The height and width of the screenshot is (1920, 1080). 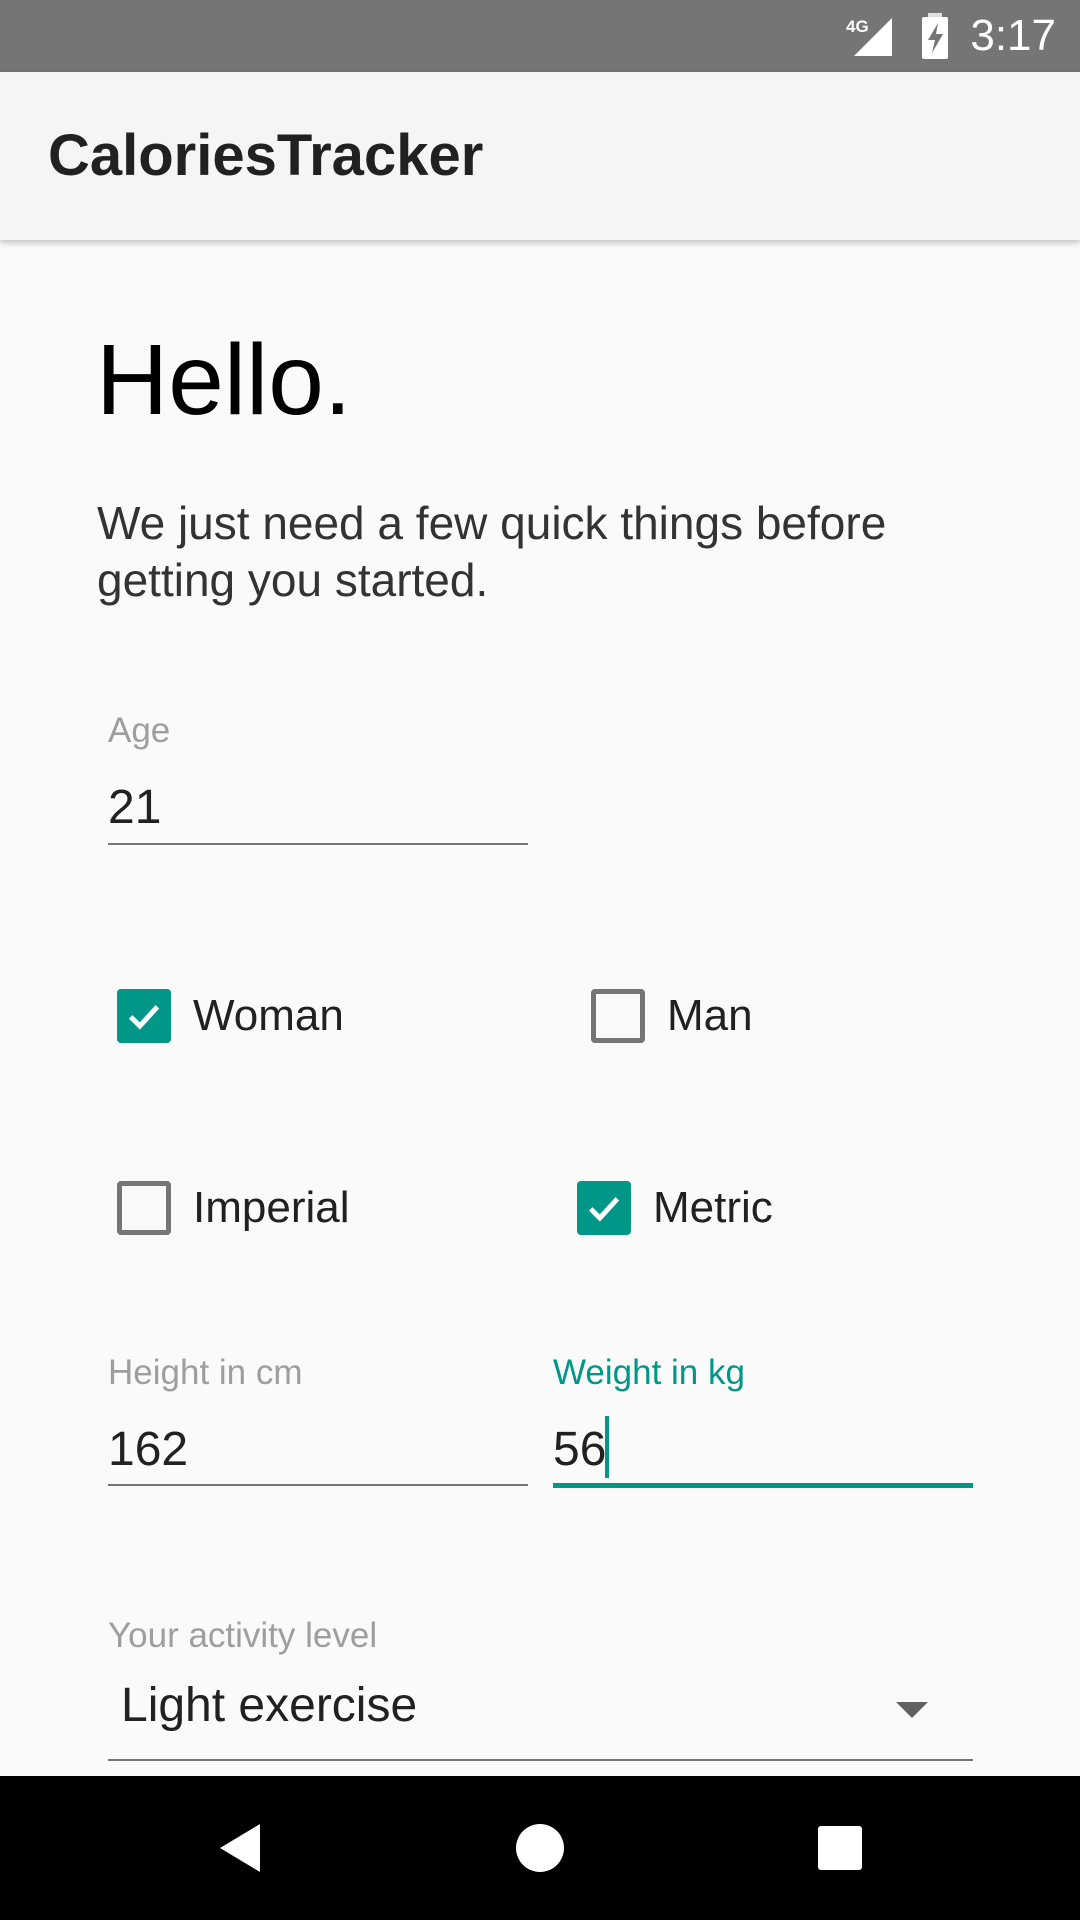 What do you see at coordinates (713, 1207) in the screenshot?
I see `checkbox-metric-label: Metric` at bounding box center [713, 1207].